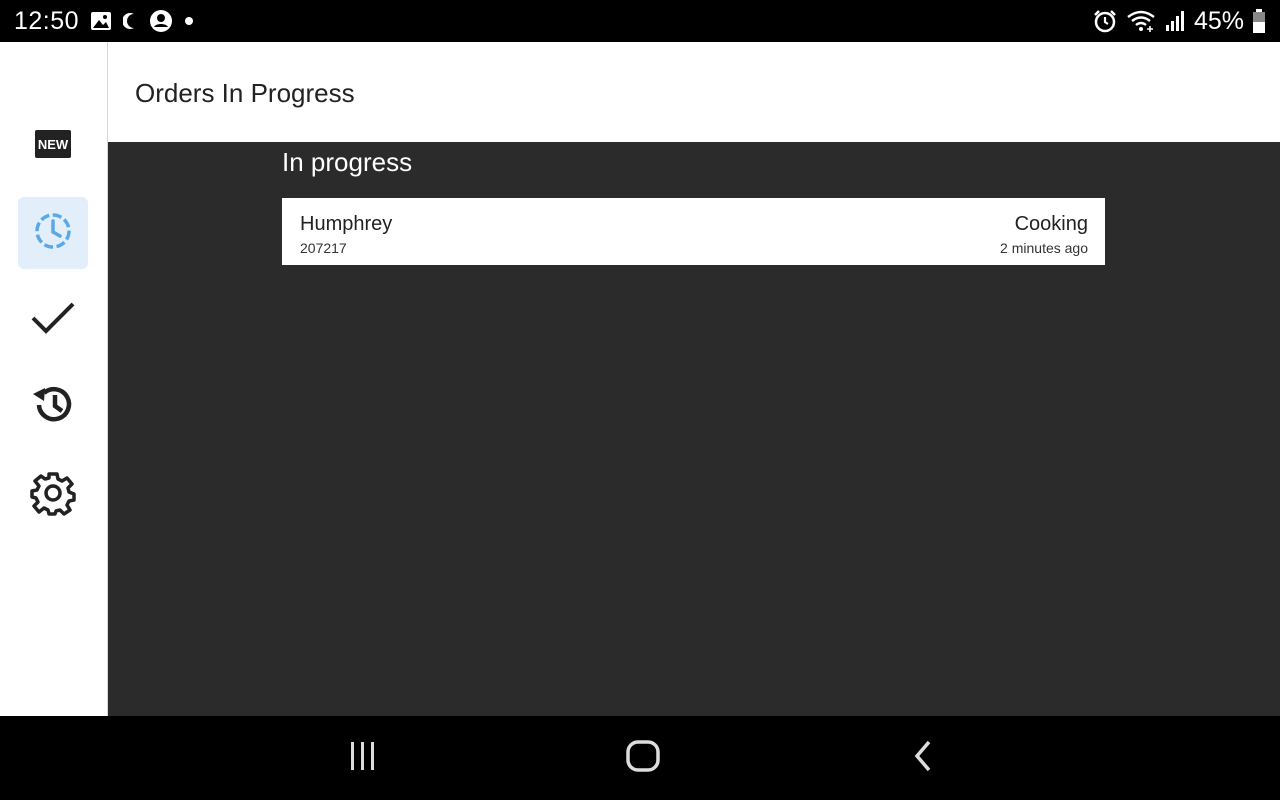  Describe the element at coordinates (1051, 224) in the screenshot. I see `order-status: Cooking` at that location.